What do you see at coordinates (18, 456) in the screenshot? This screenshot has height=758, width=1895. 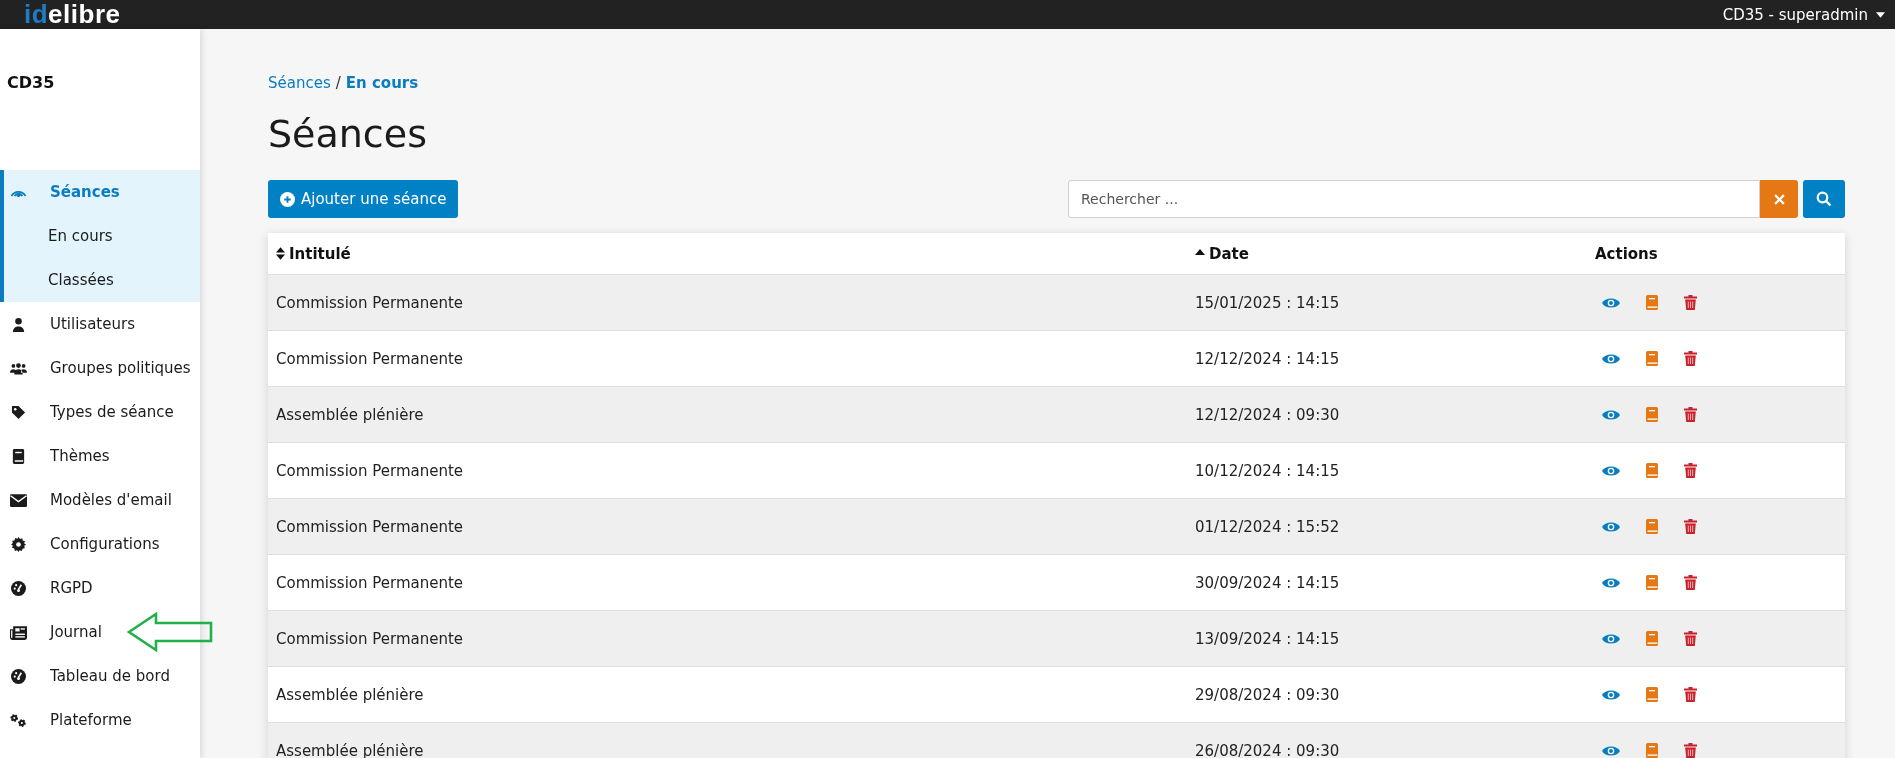 I see `book-icon` at bounding box center [18, 456].